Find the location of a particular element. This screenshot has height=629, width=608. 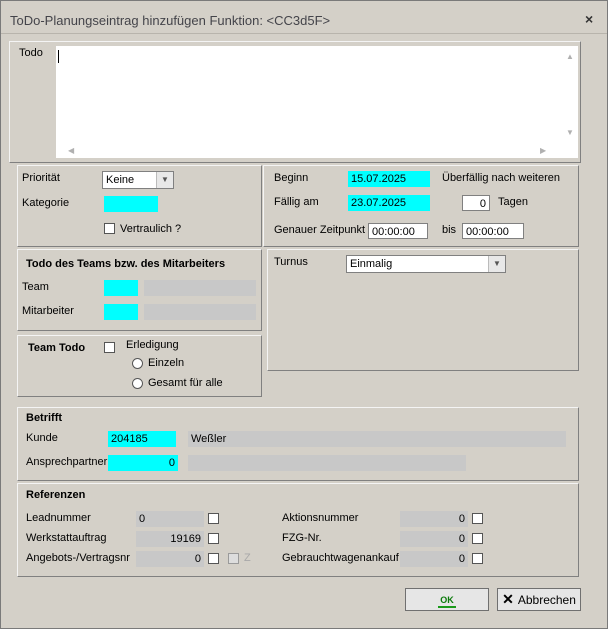

angebot-field: 0 is located at coordinates (170, 559).